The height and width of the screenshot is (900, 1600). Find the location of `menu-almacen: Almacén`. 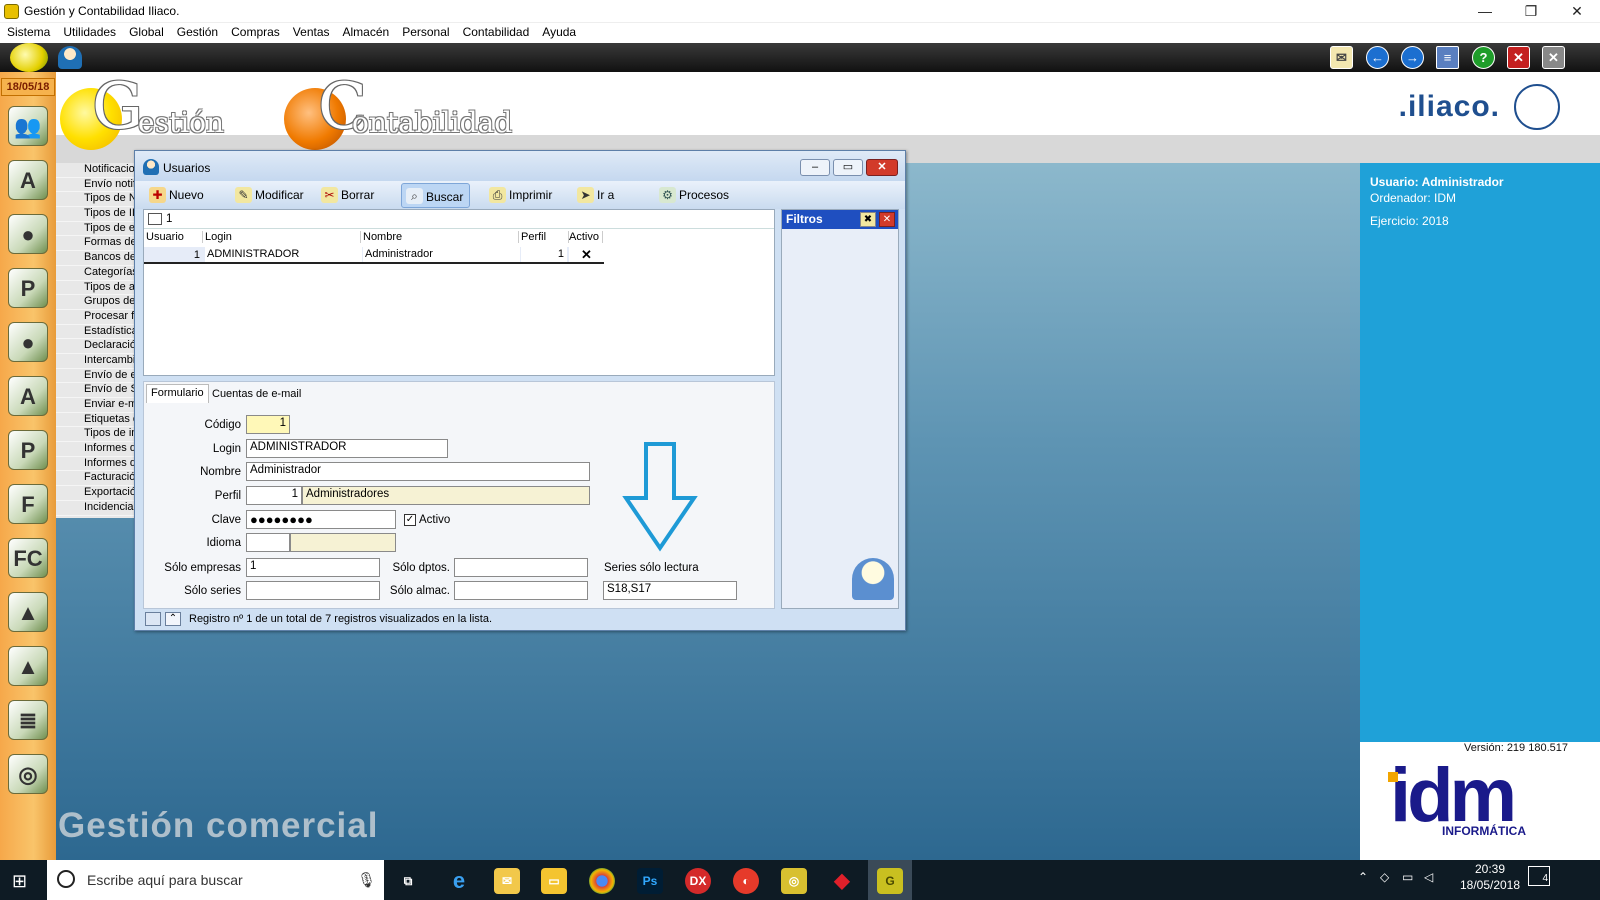

menu-almacen: Almacén is located at coordinates (366, 31).